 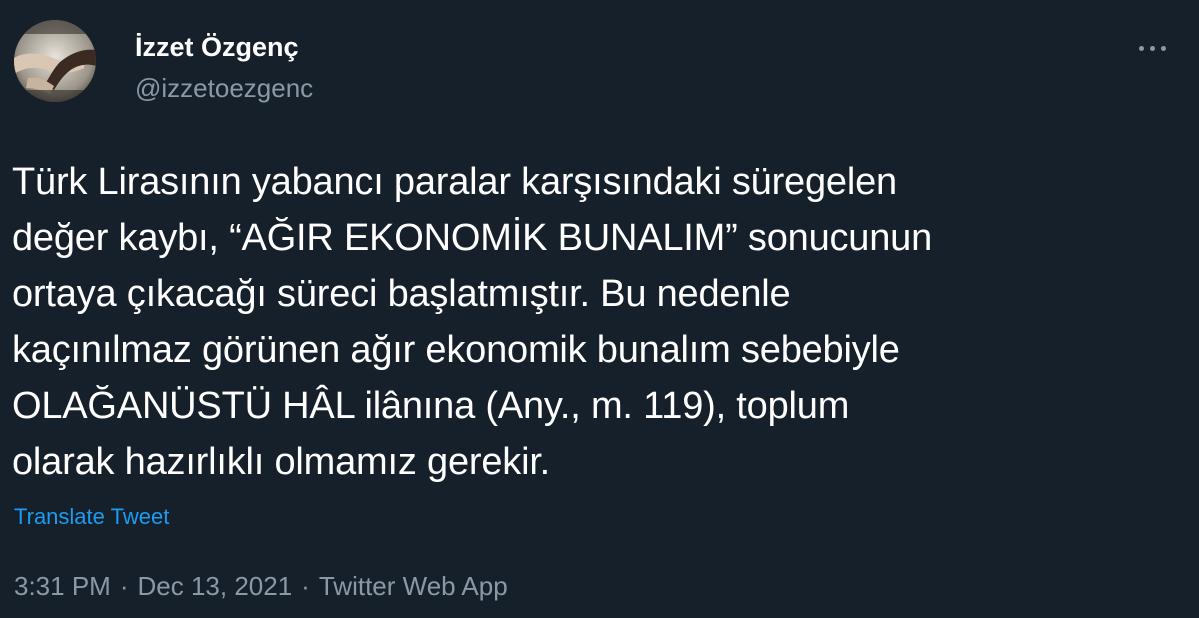 I want to click on avatar, so click(x=55, y=61).